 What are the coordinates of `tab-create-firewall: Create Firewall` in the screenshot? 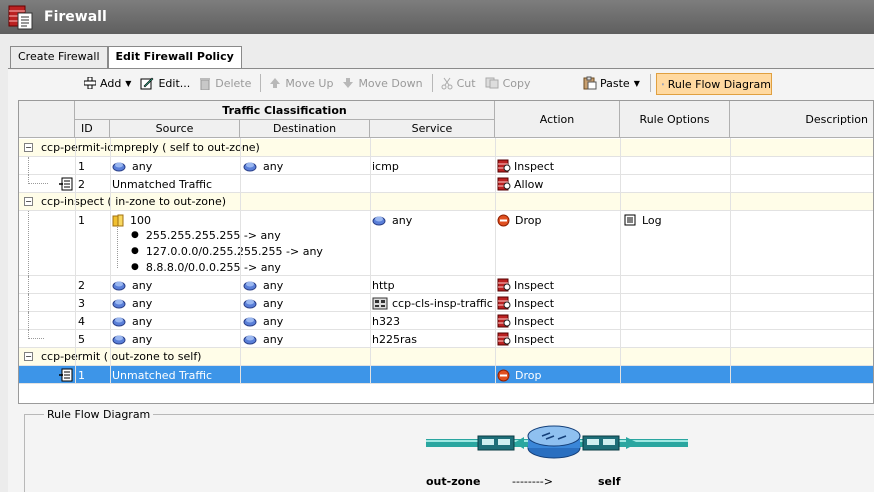 It's located at (59, 57).